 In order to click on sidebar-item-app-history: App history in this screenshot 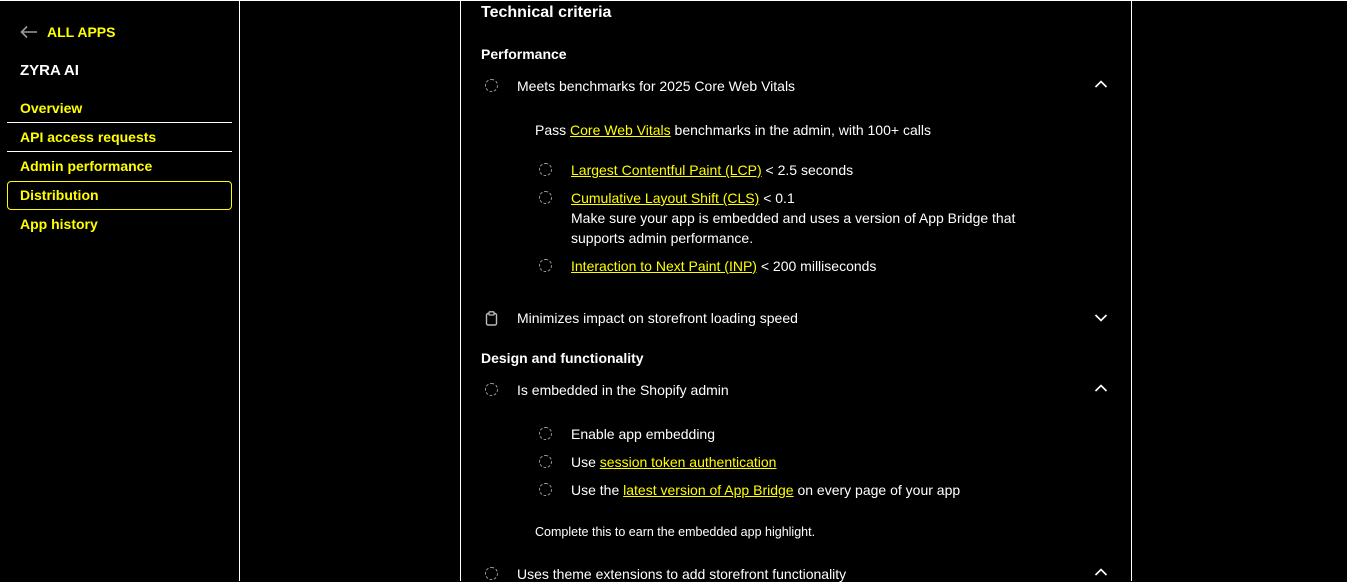, I will do `click(119, 224)`.